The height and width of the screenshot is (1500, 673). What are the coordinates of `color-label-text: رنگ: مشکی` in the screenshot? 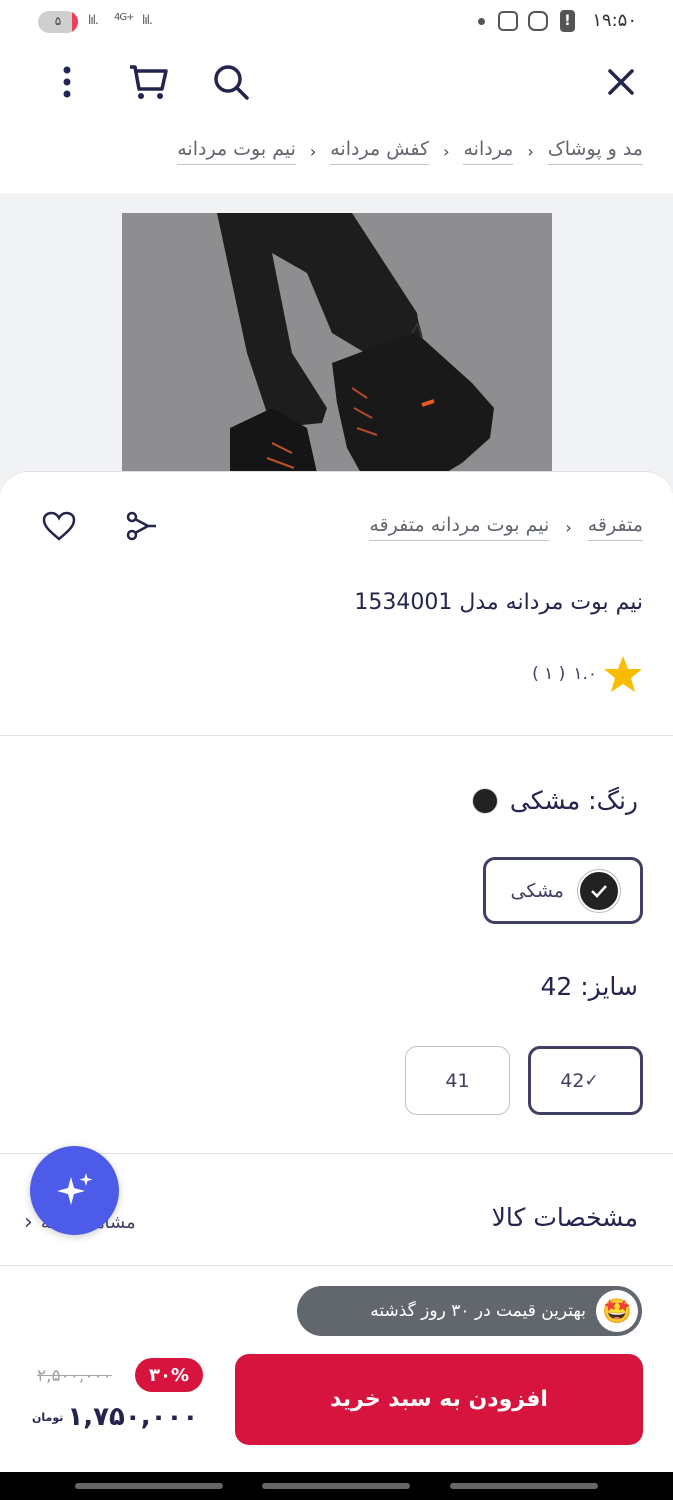 It's located at (573, 800).